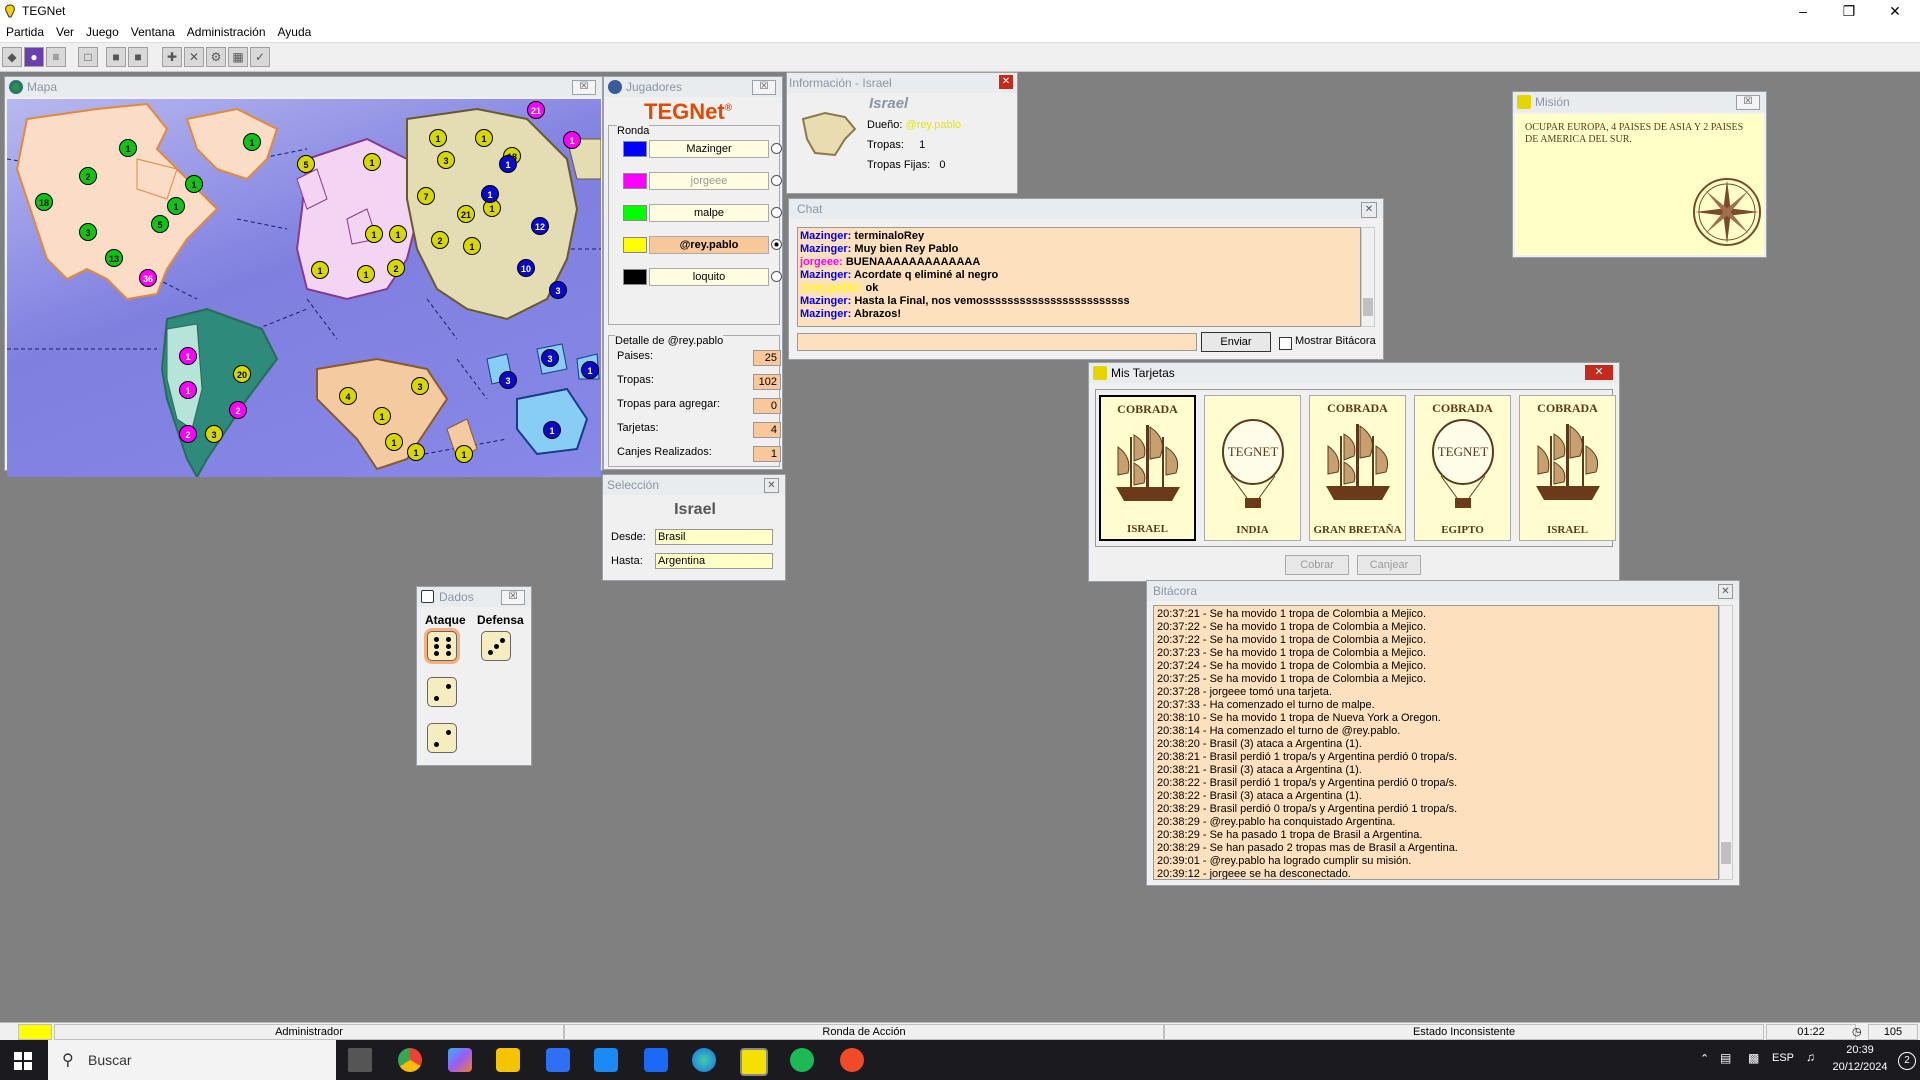 The height and width of the screenshot is (1080, 1920). I want to click on from-field: Brasil, so click(714, 537).